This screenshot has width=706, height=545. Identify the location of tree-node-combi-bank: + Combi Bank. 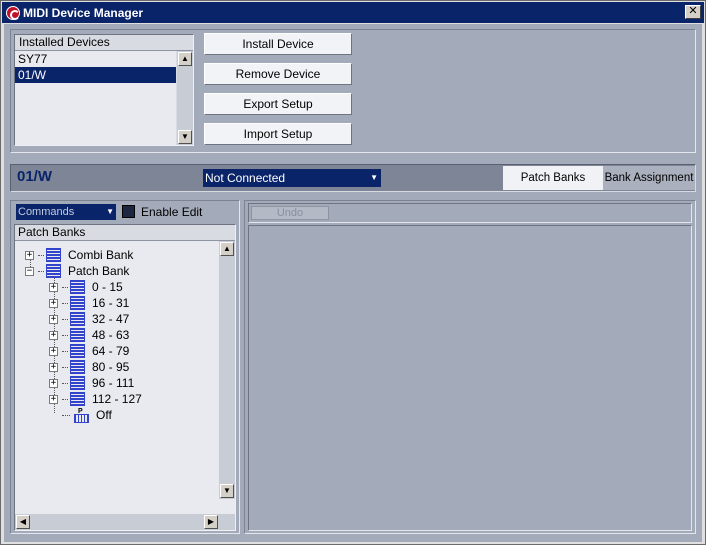
(79, 255).